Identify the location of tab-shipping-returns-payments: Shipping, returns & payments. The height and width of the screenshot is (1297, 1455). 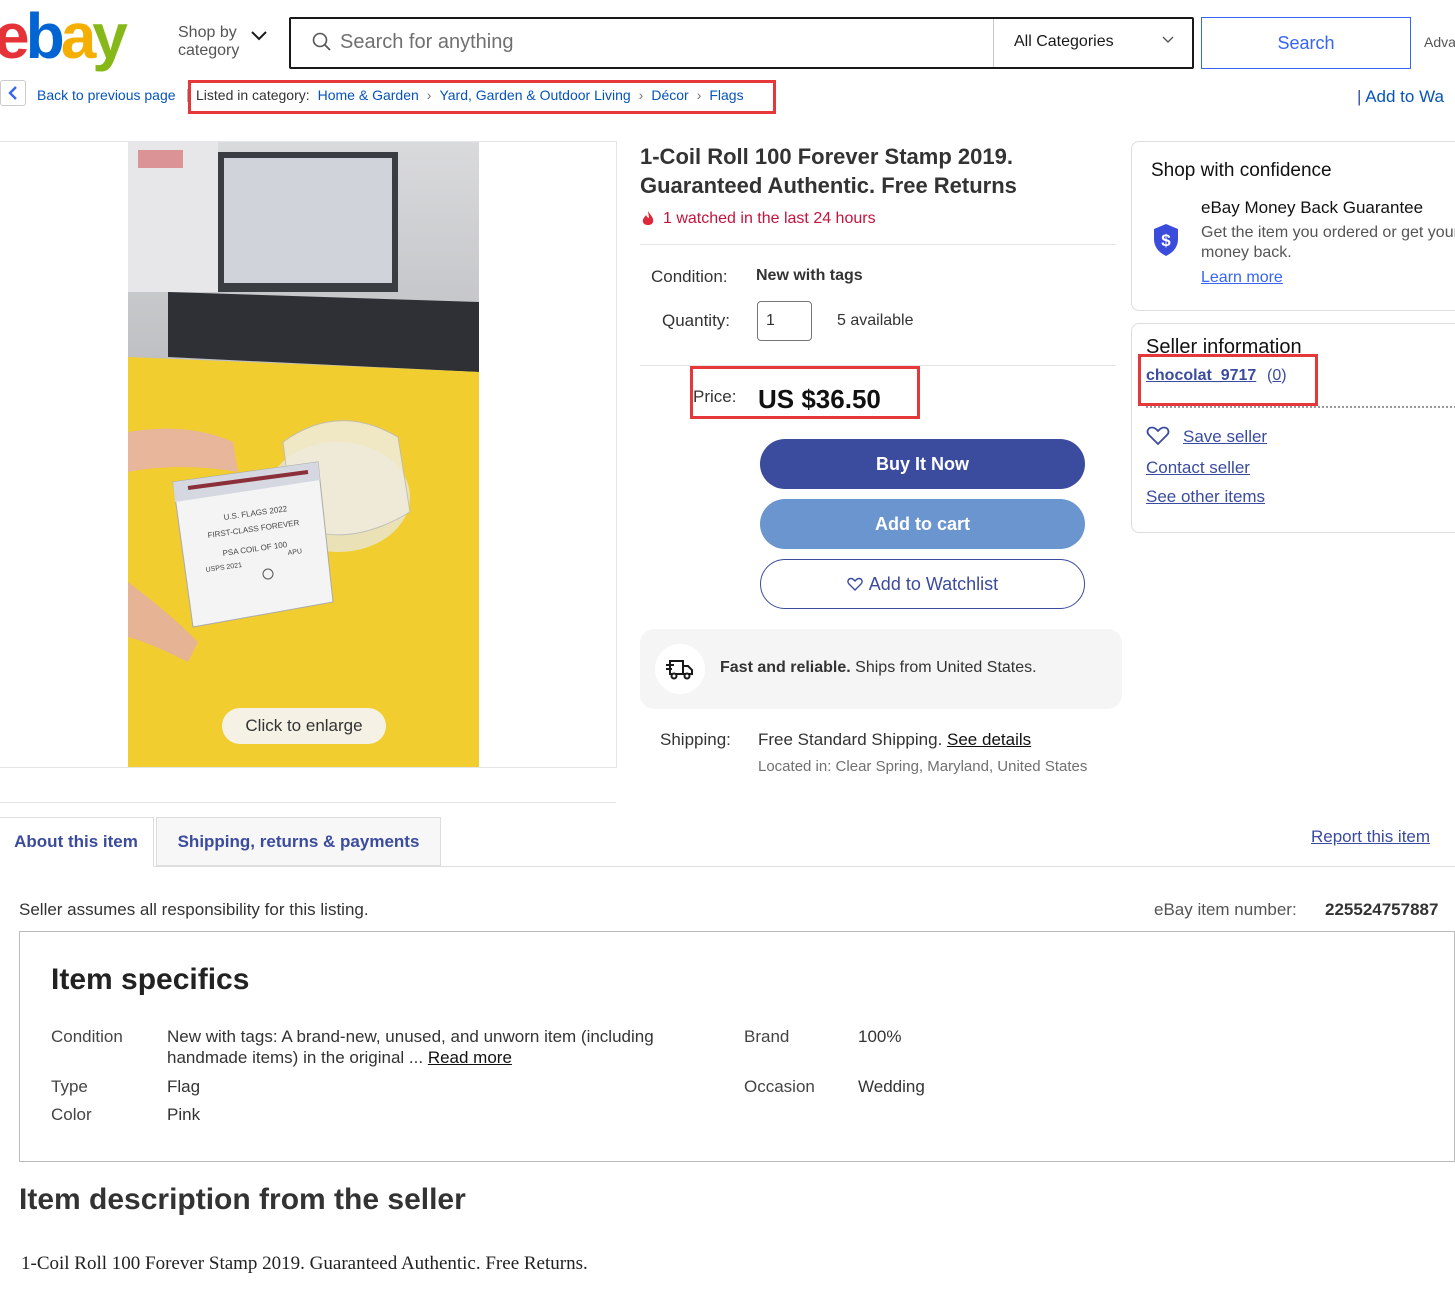
(298, 841).